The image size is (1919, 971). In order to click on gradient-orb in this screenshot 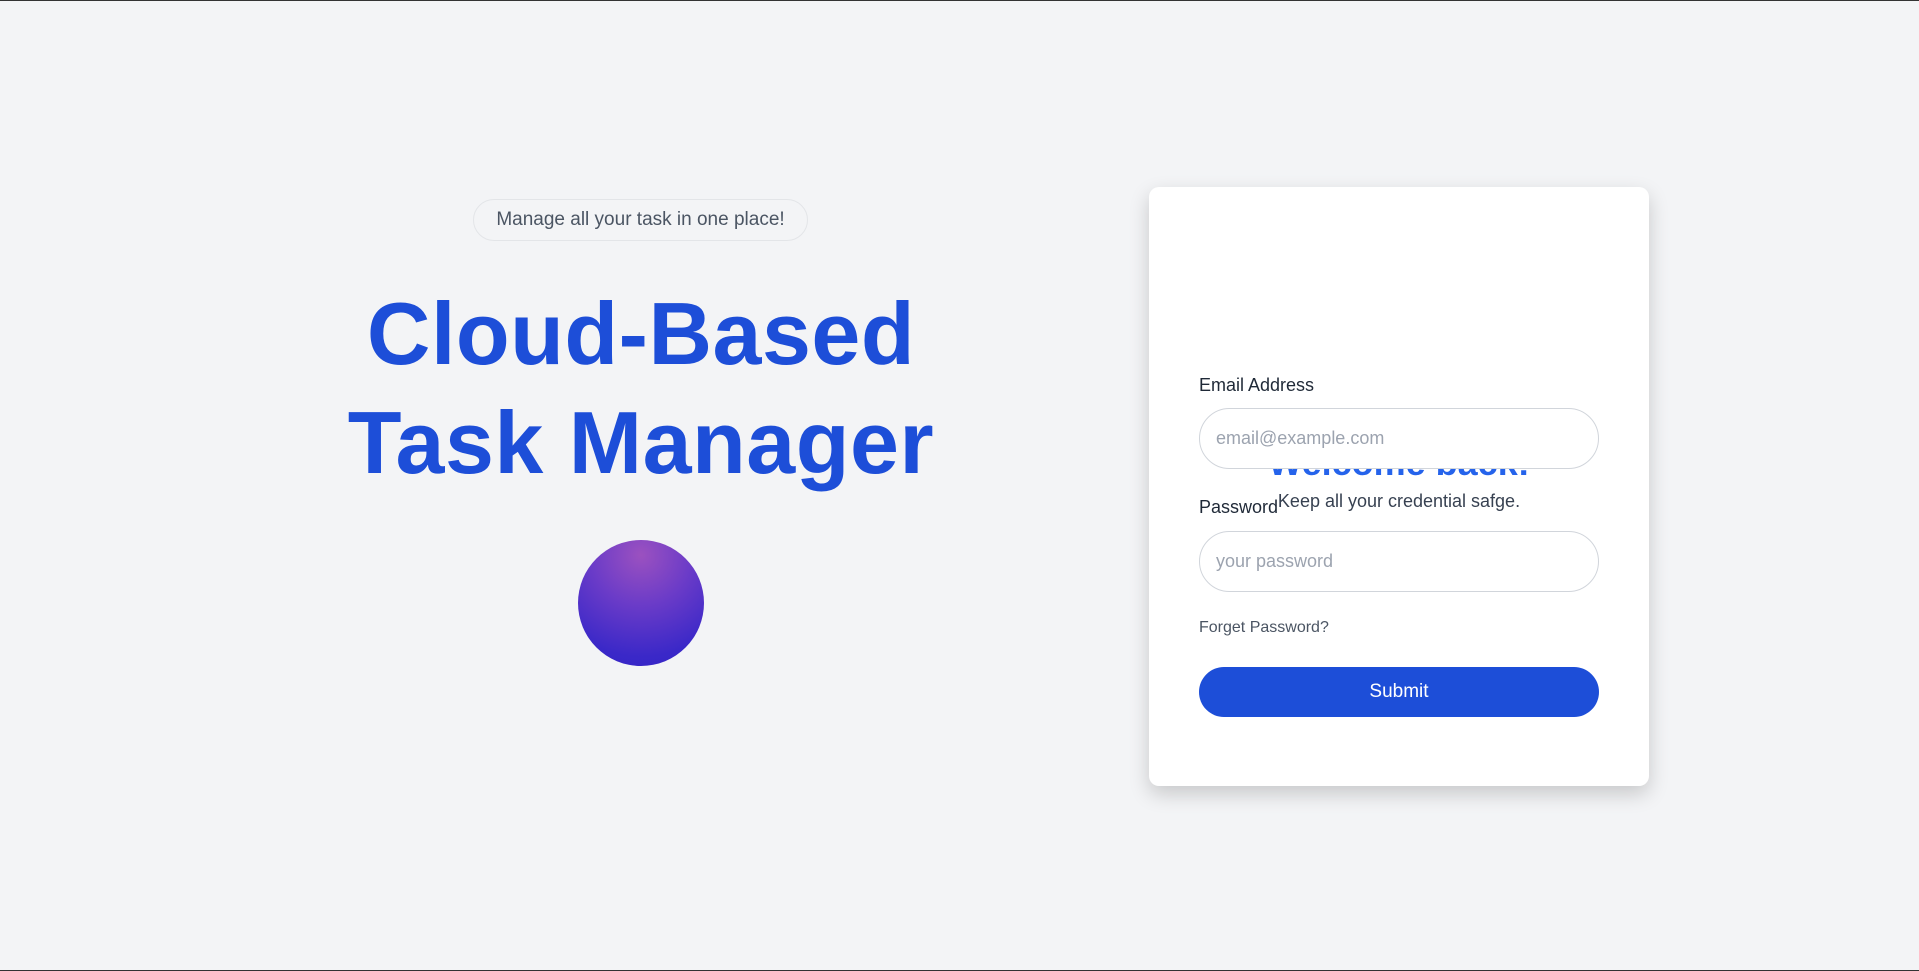, I will do `click(641, 603)`.